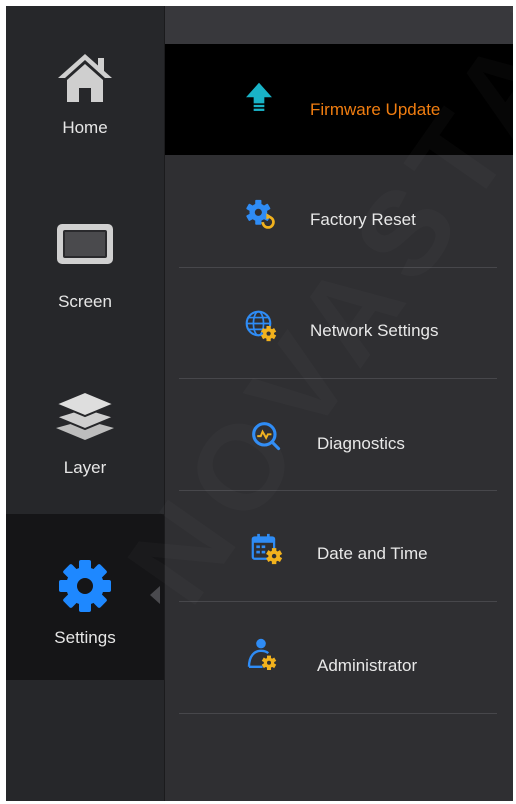  I want to click on user-gear-icon, so click(262, 654).